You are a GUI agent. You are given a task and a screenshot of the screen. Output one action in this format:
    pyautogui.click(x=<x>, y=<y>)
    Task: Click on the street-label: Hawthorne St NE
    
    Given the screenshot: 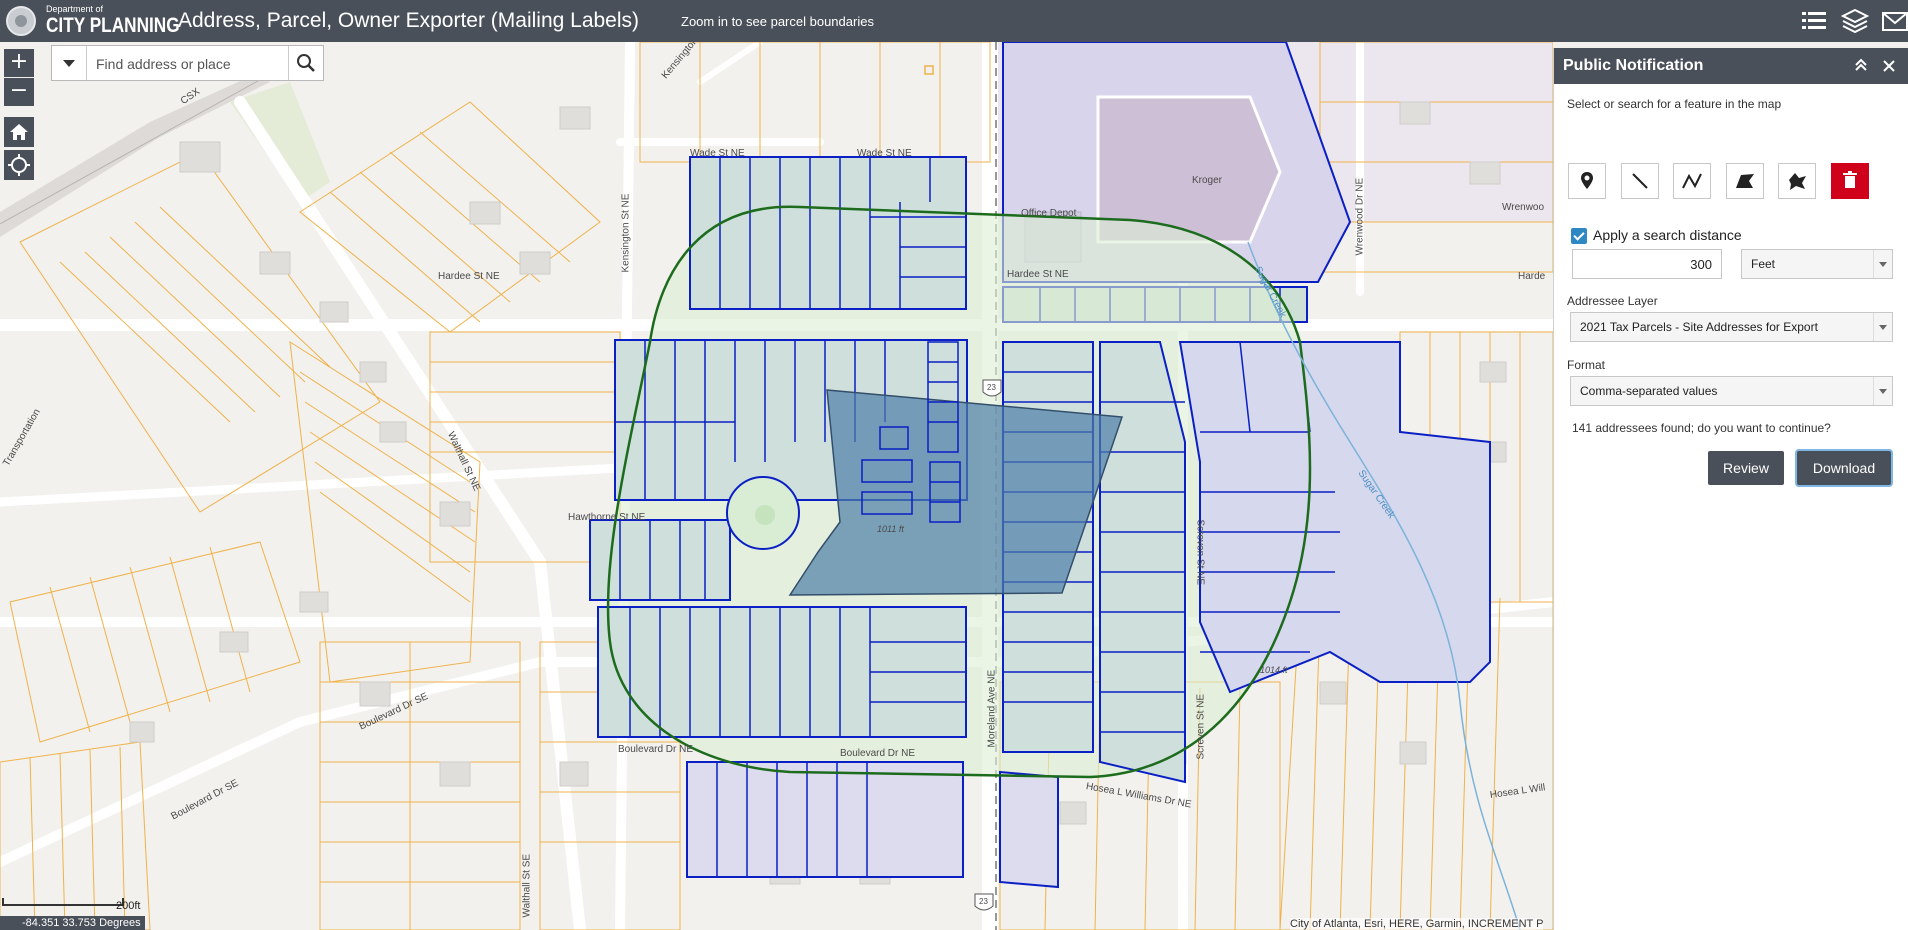 What is the action you would take?
    pyautogui.click(x=607, y=517)
    